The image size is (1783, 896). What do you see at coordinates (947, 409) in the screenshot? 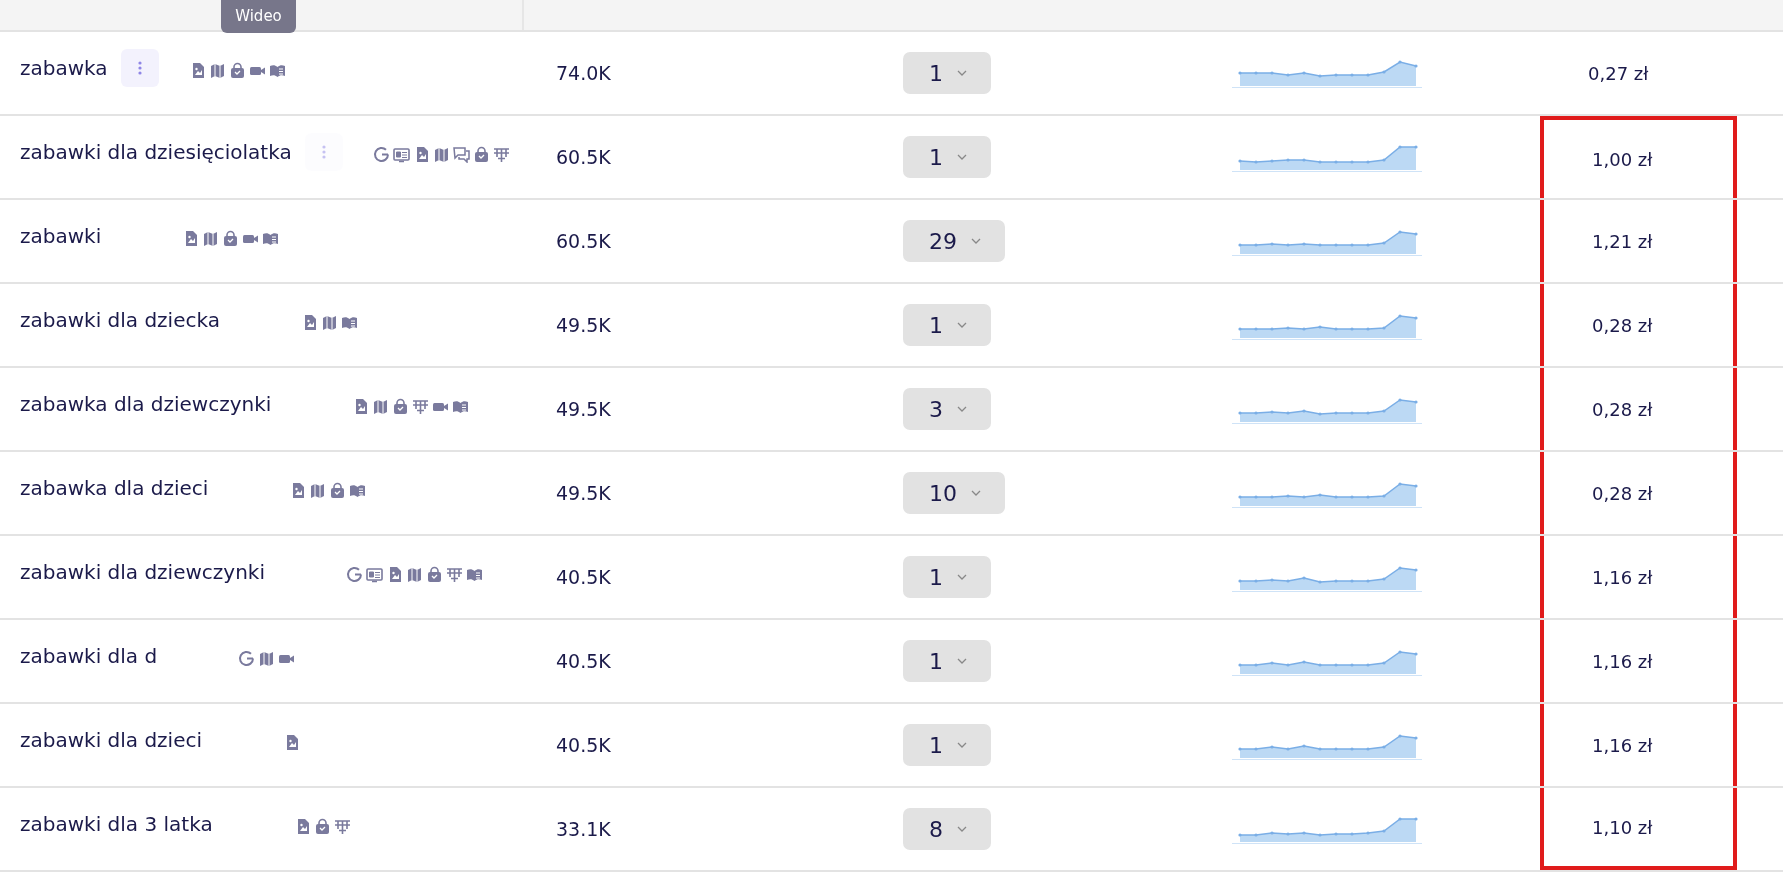
I see `position-dropdown: 3` at bounding box center [947, 409].